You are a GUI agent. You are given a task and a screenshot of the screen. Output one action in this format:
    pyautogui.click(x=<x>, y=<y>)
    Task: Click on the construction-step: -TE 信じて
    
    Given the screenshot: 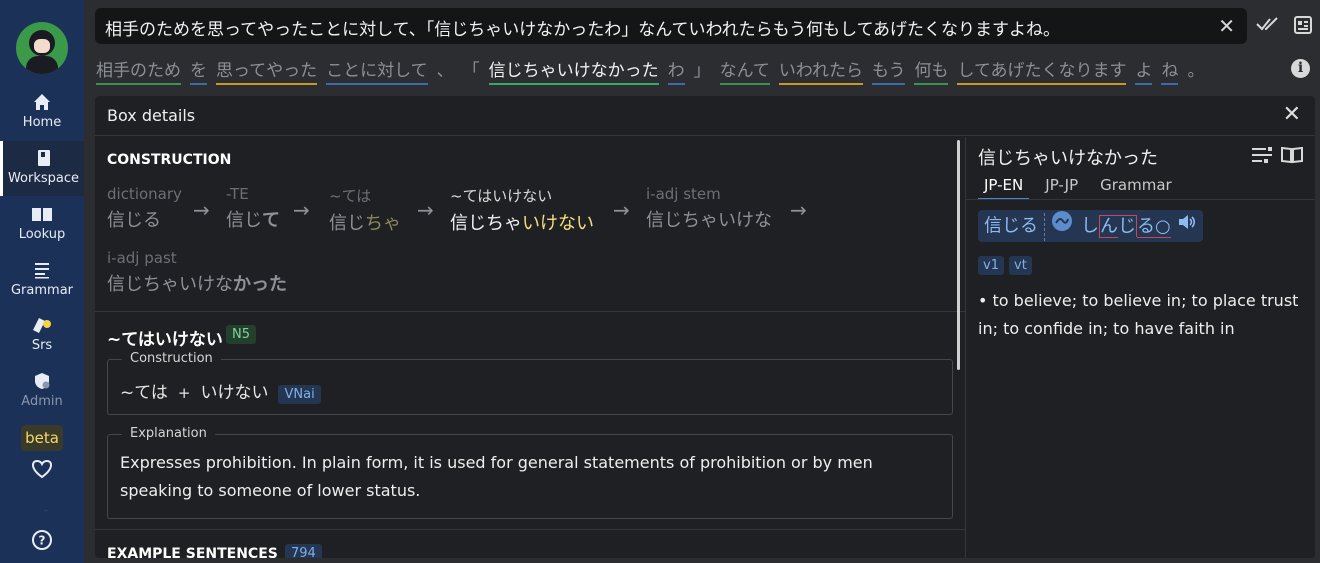 What is the action you would take?
    pyautogui.click(x=253, y=208)
    